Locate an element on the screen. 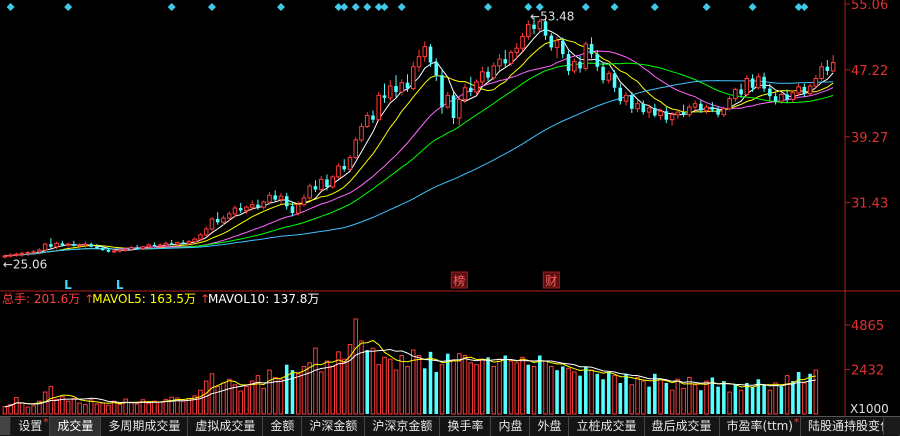  tab-amount: 金额 is located at coordinates (283, 426).